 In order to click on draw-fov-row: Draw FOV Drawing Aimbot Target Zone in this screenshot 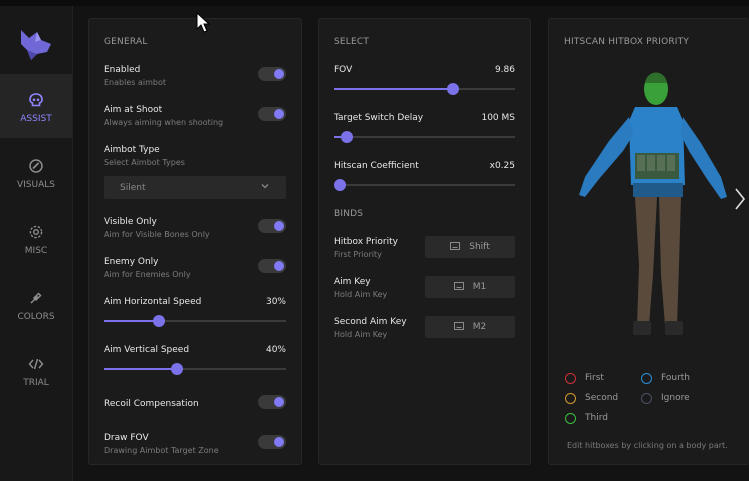, I will do `click(195, 444)`.